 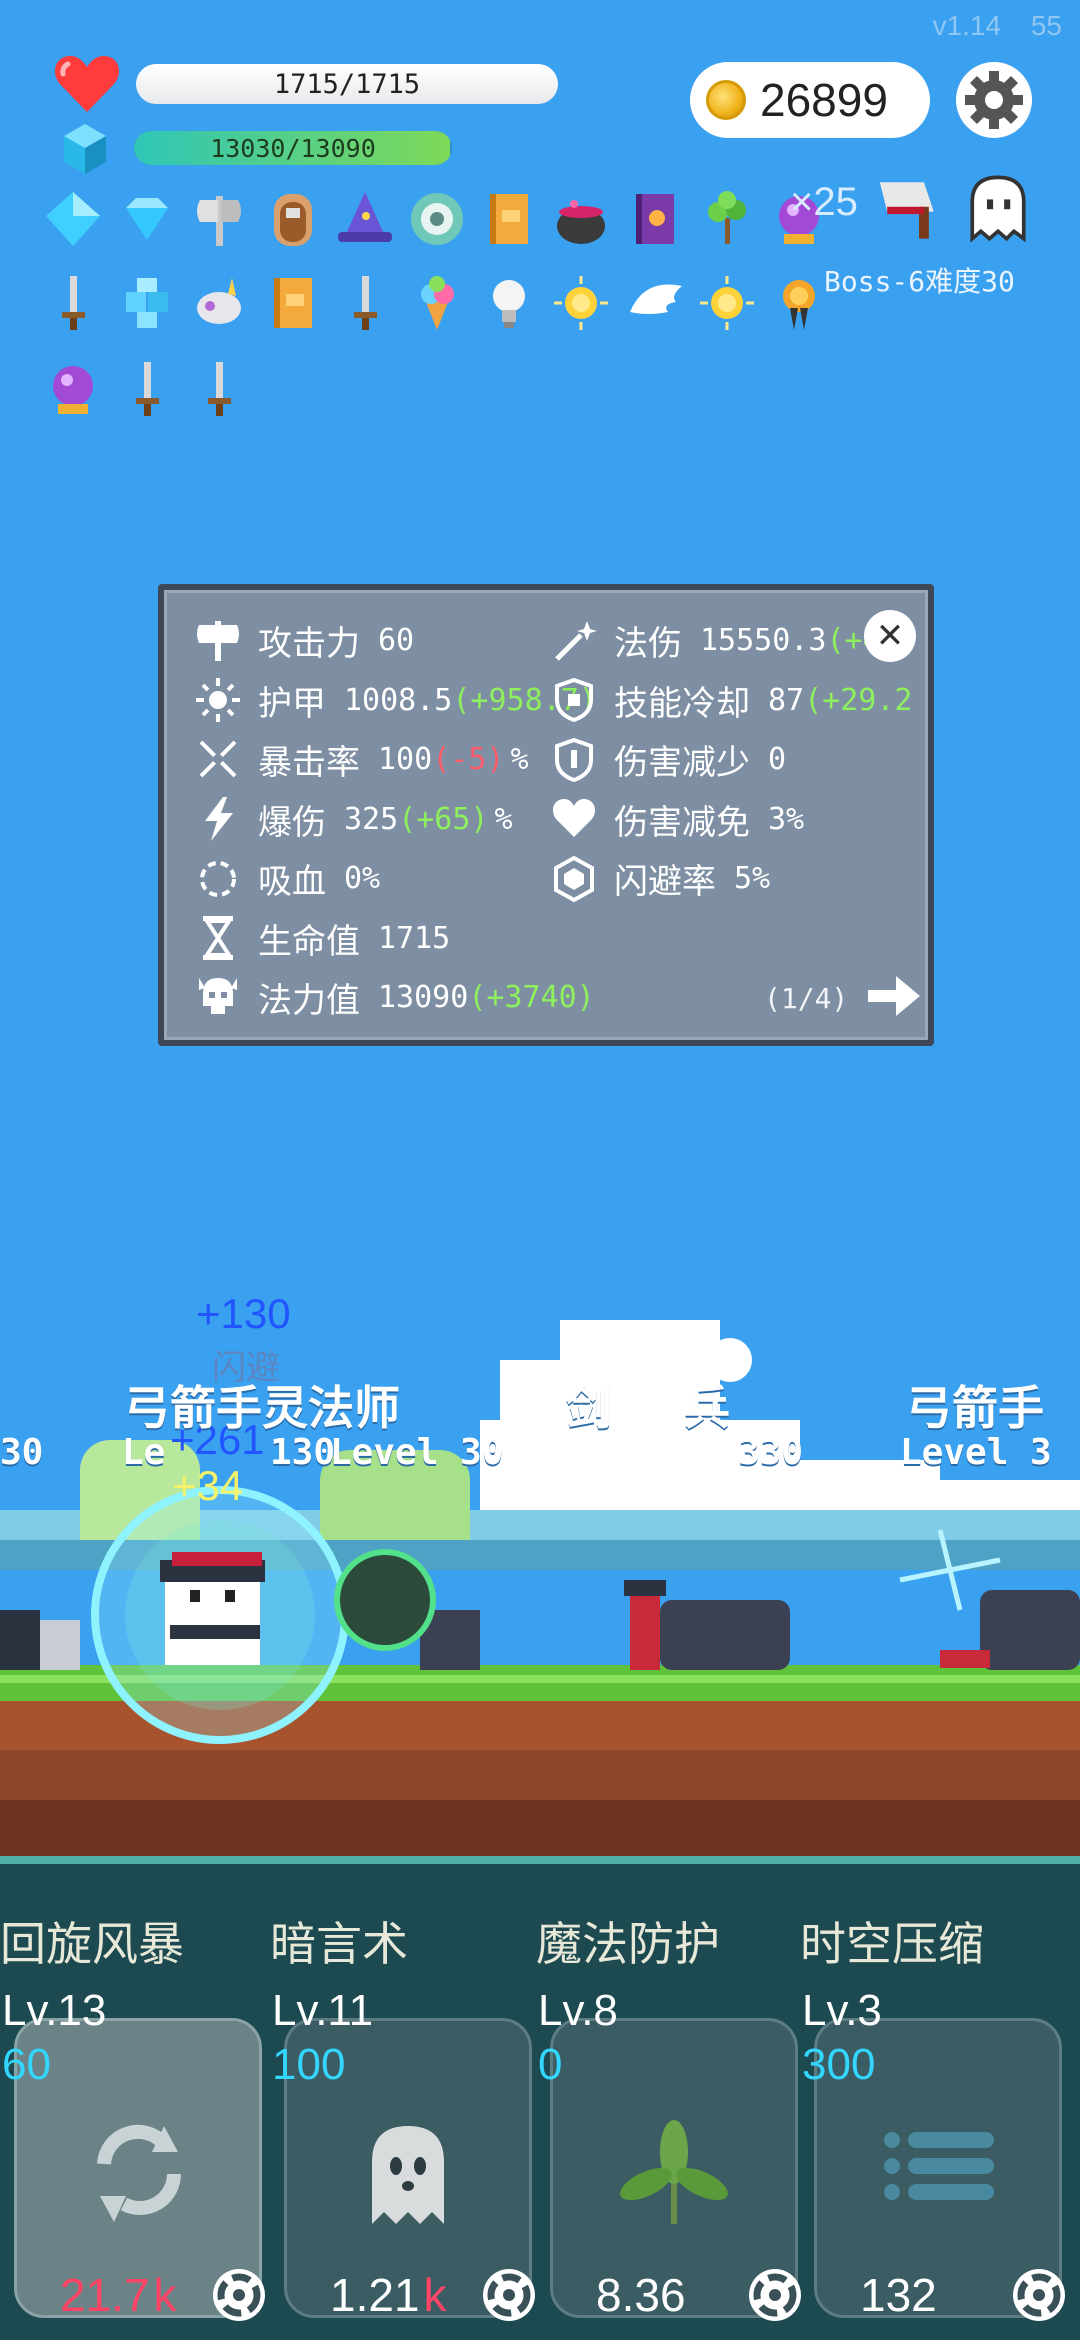 I want to click on unicorn-icon, so click(x=219, y=303).